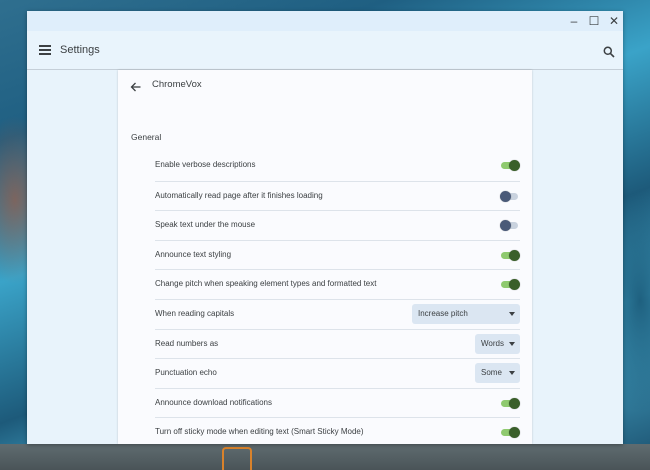 The image size is (650, 470). What do you see at coordinates (609, 51) in the screenshot?
I see `search-icon` at bounding box center [609, 51].